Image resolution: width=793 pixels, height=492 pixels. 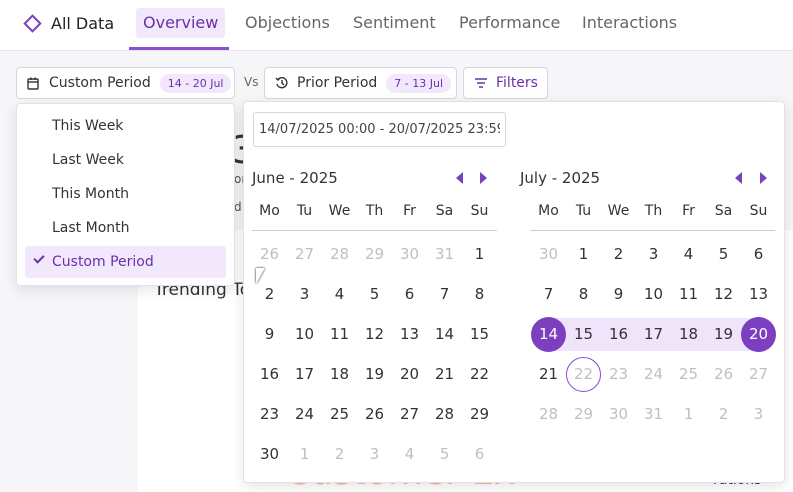 I want to click on month-title-right: July - 2025, so click(x=560, y=178).